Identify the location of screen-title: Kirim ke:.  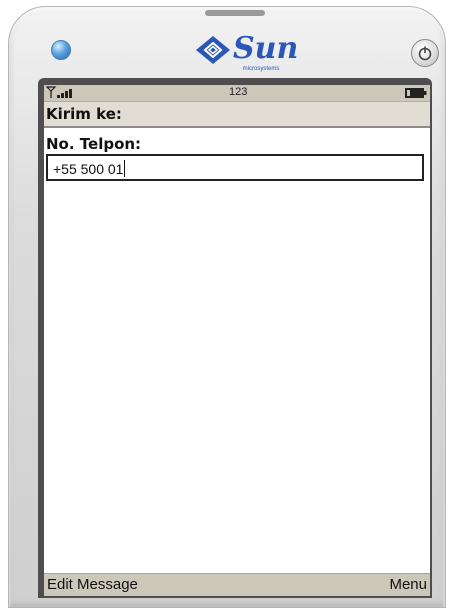
(84, 114).